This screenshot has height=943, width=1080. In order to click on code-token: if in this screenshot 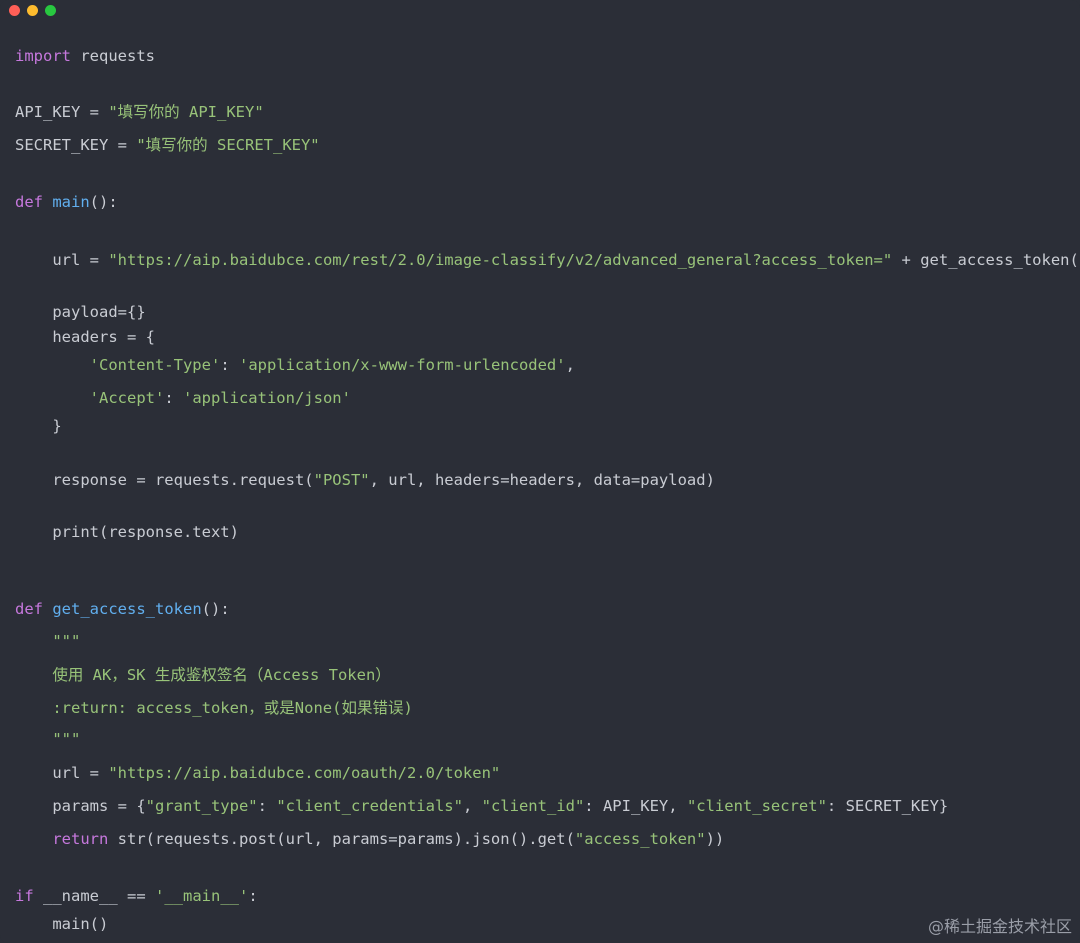, I will do `click(24, 896)`.